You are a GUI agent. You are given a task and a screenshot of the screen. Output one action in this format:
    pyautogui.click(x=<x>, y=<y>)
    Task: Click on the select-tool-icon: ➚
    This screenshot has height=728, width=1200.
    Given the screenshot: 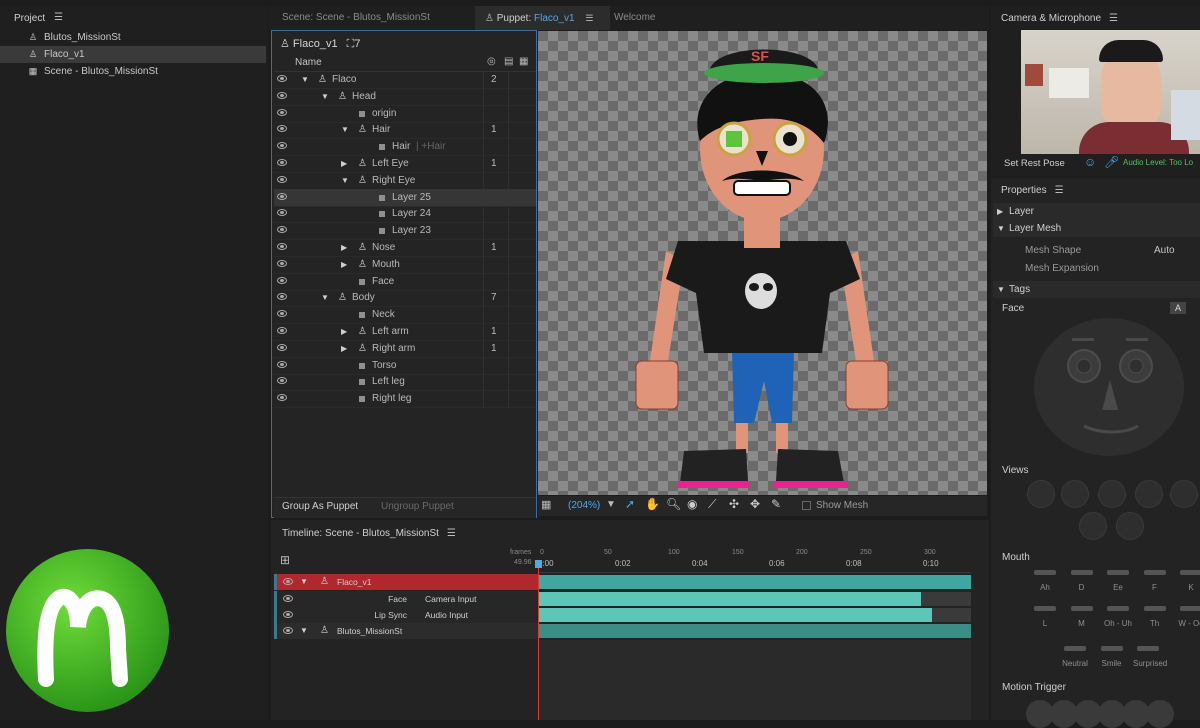 What is the action you would take?
    pyautogui.click(x=630, y=504)
    